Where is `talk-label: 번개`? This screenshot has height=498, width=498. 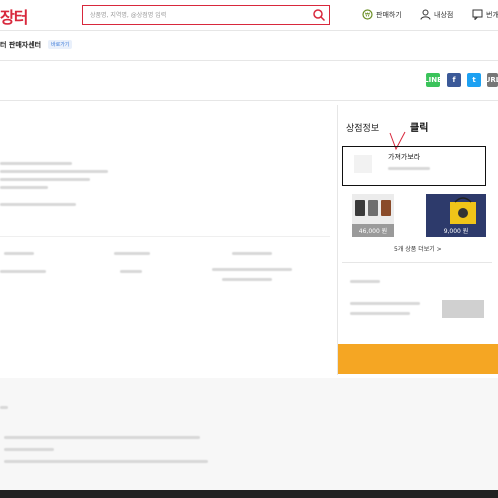 talk-label: 번개 is located at coordinates (492, 14).